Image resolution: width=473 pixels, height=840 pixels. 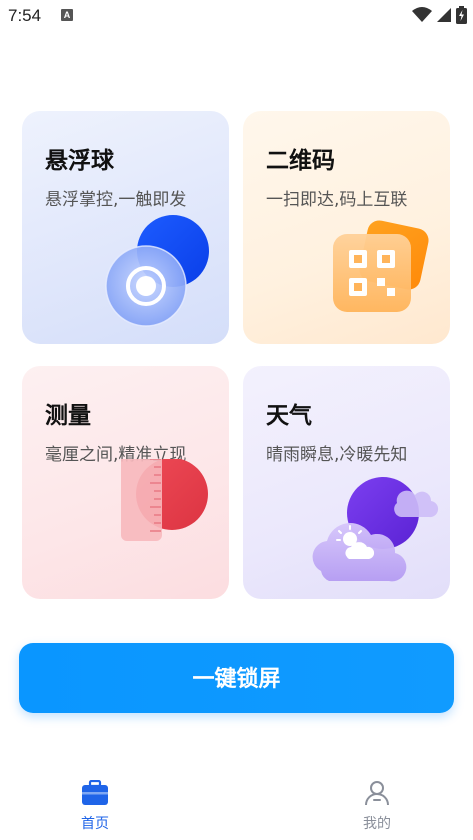 What do you see at coordinates (79, 161) in the screenshot?
I see `card-title: 悬浮球` at bounding box center [79, 161].